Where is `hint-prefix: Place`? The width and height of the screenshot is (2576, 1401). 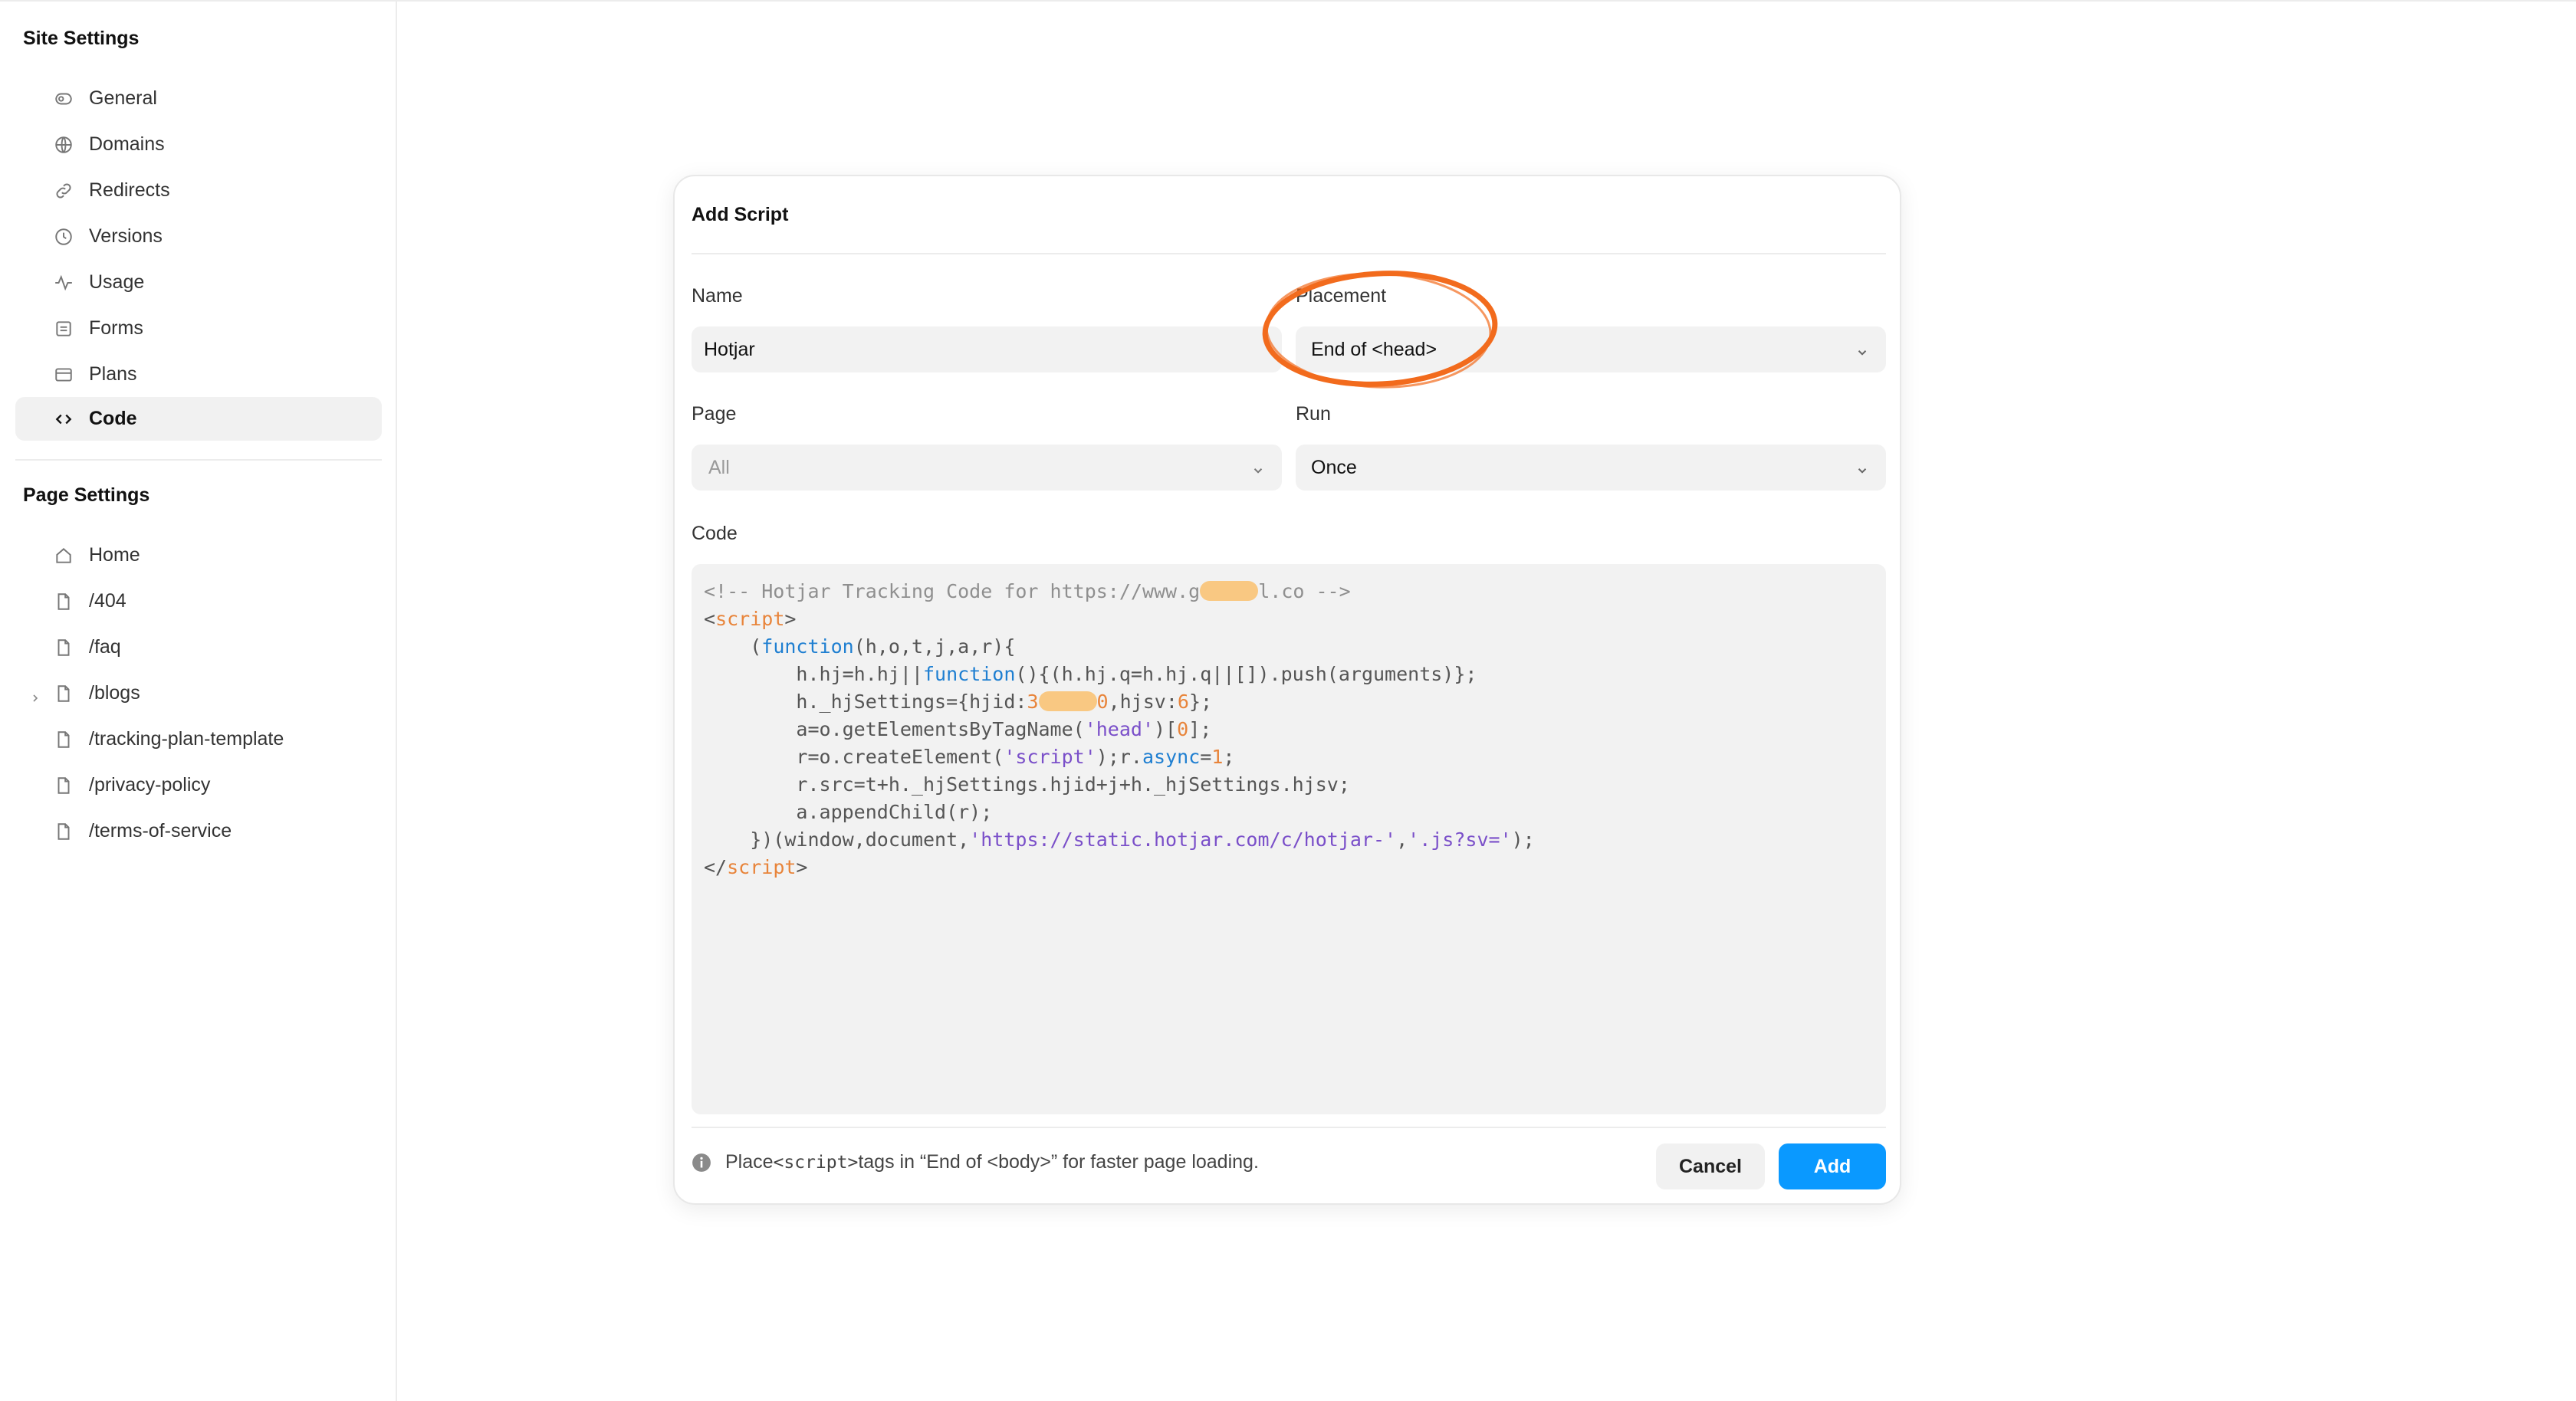
hint-prefix: Place is located at coordinates (749, 1162).